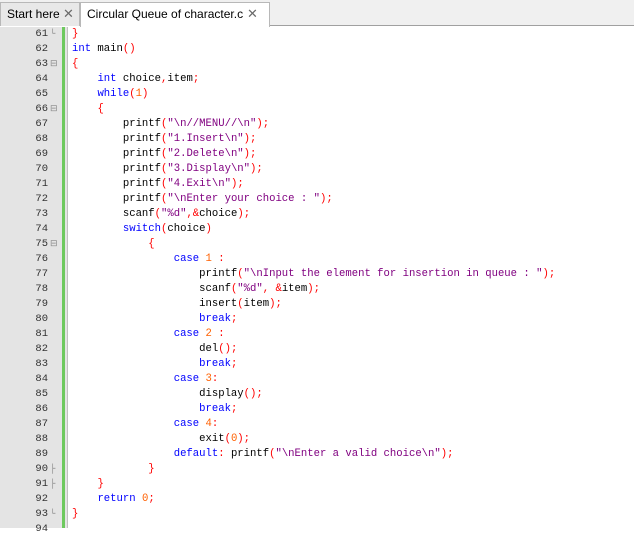 The image size is (634, 537). Describe the element at coordinates (53, 34) in the screenshot. I see `fold-guide-icon: └` at that location.